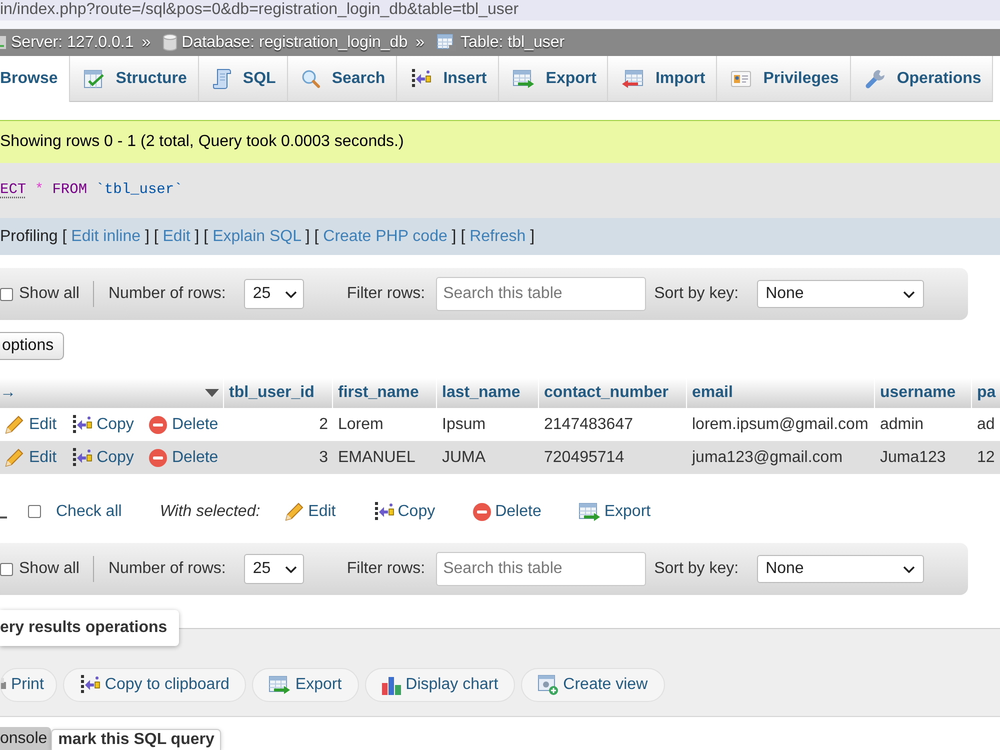  What do you see at coordinates (89, 512) in the screenshot?
I see `check-all-link: Check all` at bounding box center [89, 512].